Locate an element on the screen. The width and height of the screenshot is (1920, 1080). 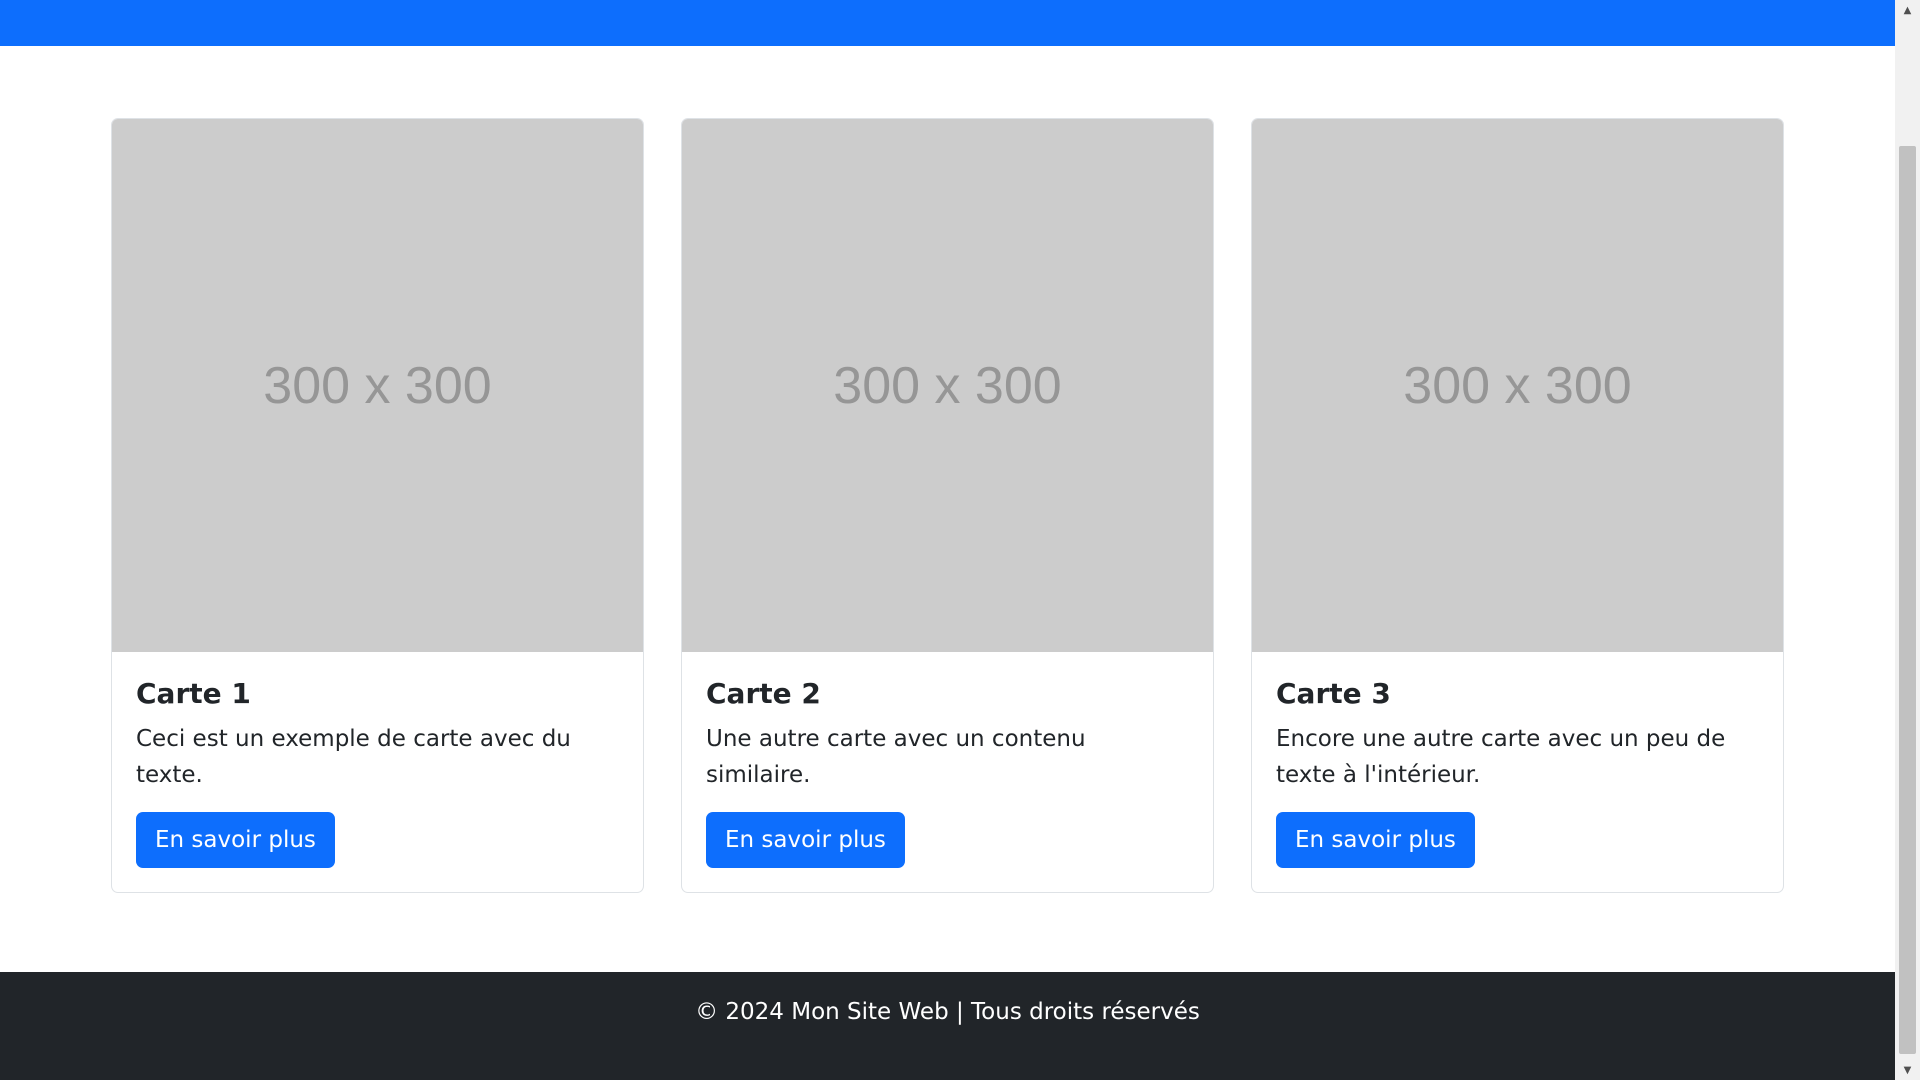
card-title: Carte 3 is located at coordinates (1333, 693).